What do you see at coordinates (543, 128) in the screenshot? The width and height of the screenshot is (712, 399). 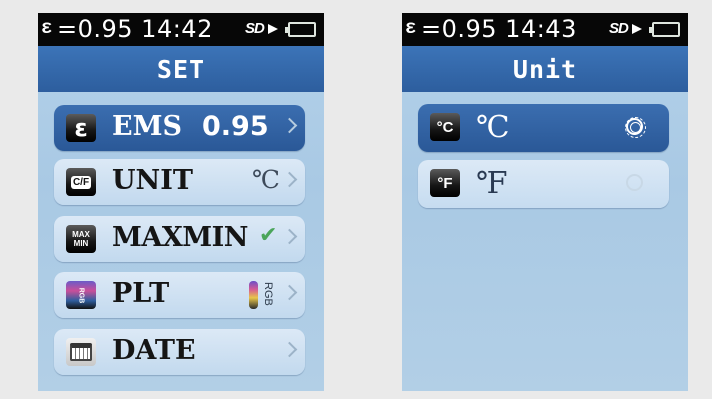 I see `unit-option-celsius: °C ℃` at bounding box center [543, 128].